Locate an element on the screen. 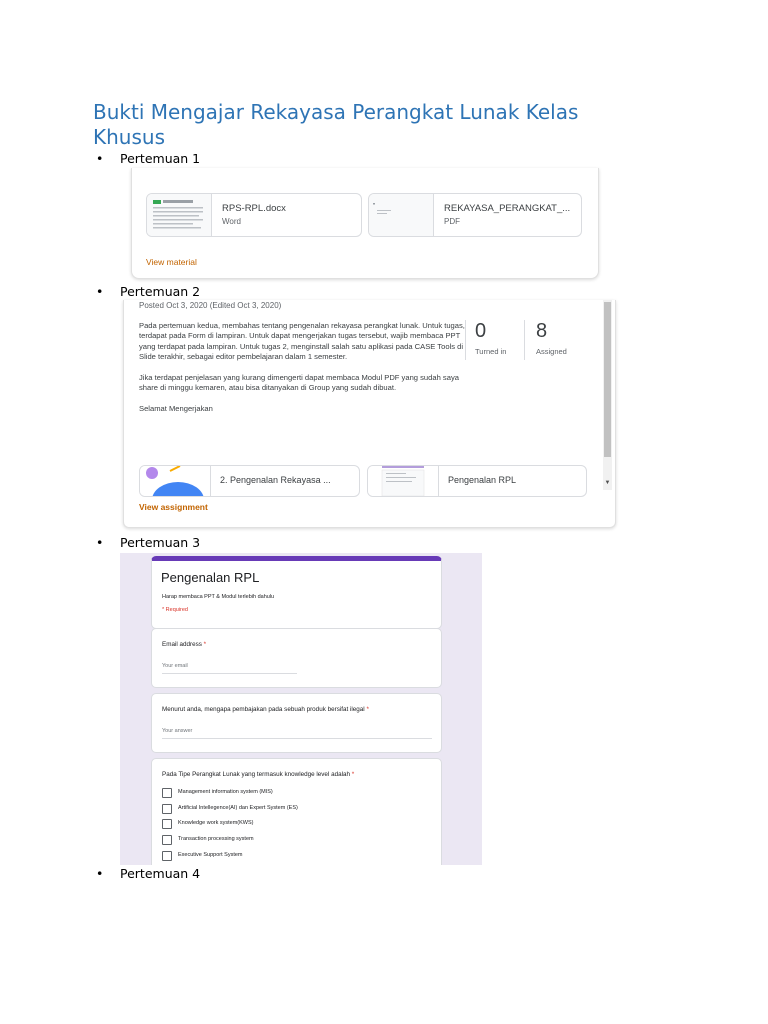 Image resolution: width=768 pixels, height=1024 pixels. checkbox-label: Executive Support System is located at coordinates (210, 855).